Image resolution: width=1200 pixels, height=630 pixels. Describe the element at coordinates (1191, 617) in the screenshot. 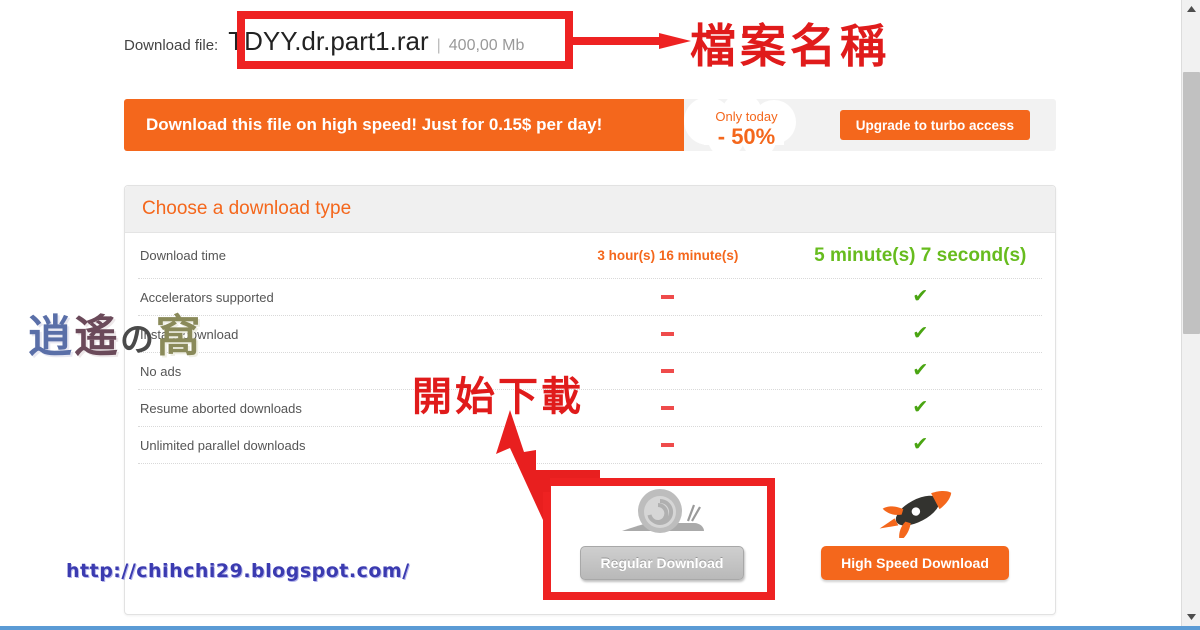

I see `scroll-down-arrow-icon` at that location.